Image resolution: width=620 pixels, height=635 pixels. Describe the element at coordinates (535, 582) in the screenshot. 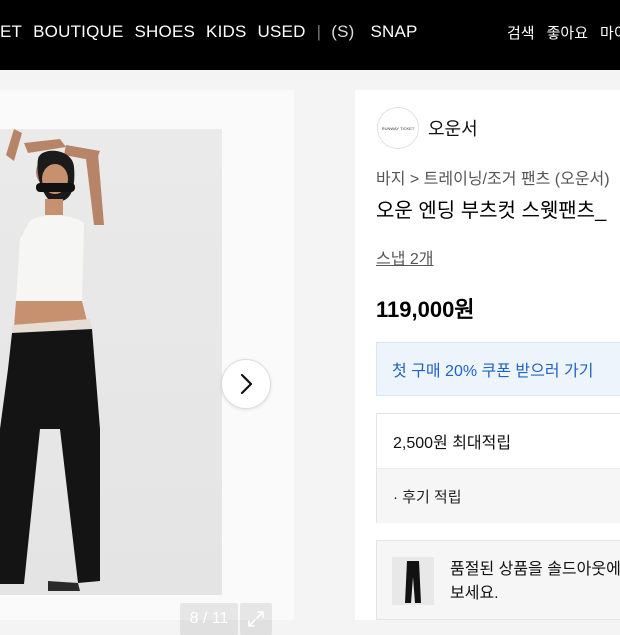

I see `soldout-message: 품절된 상품을 솔드아웃에 보세요.` at that location.